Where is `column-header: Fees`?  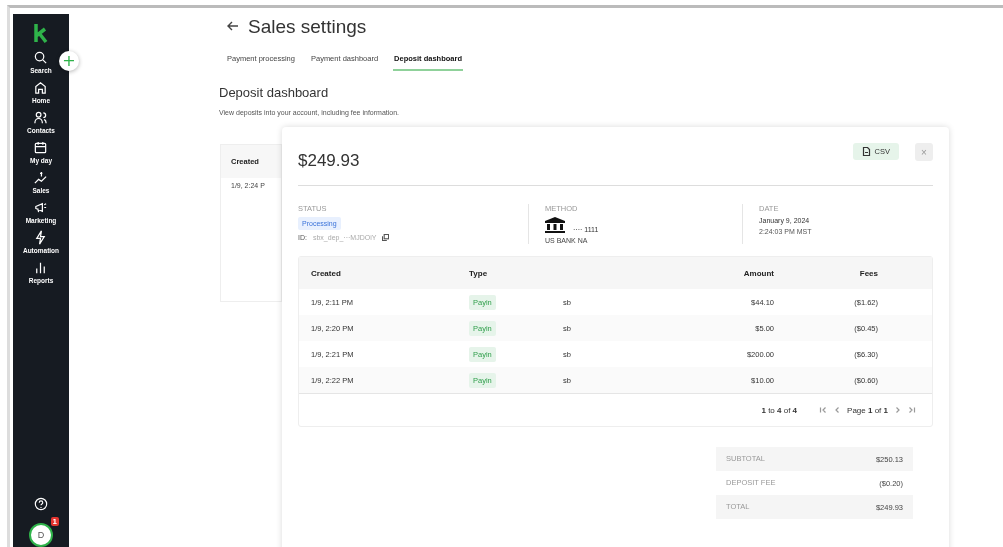 column-header: Fees is located at coordinates (868, 273).